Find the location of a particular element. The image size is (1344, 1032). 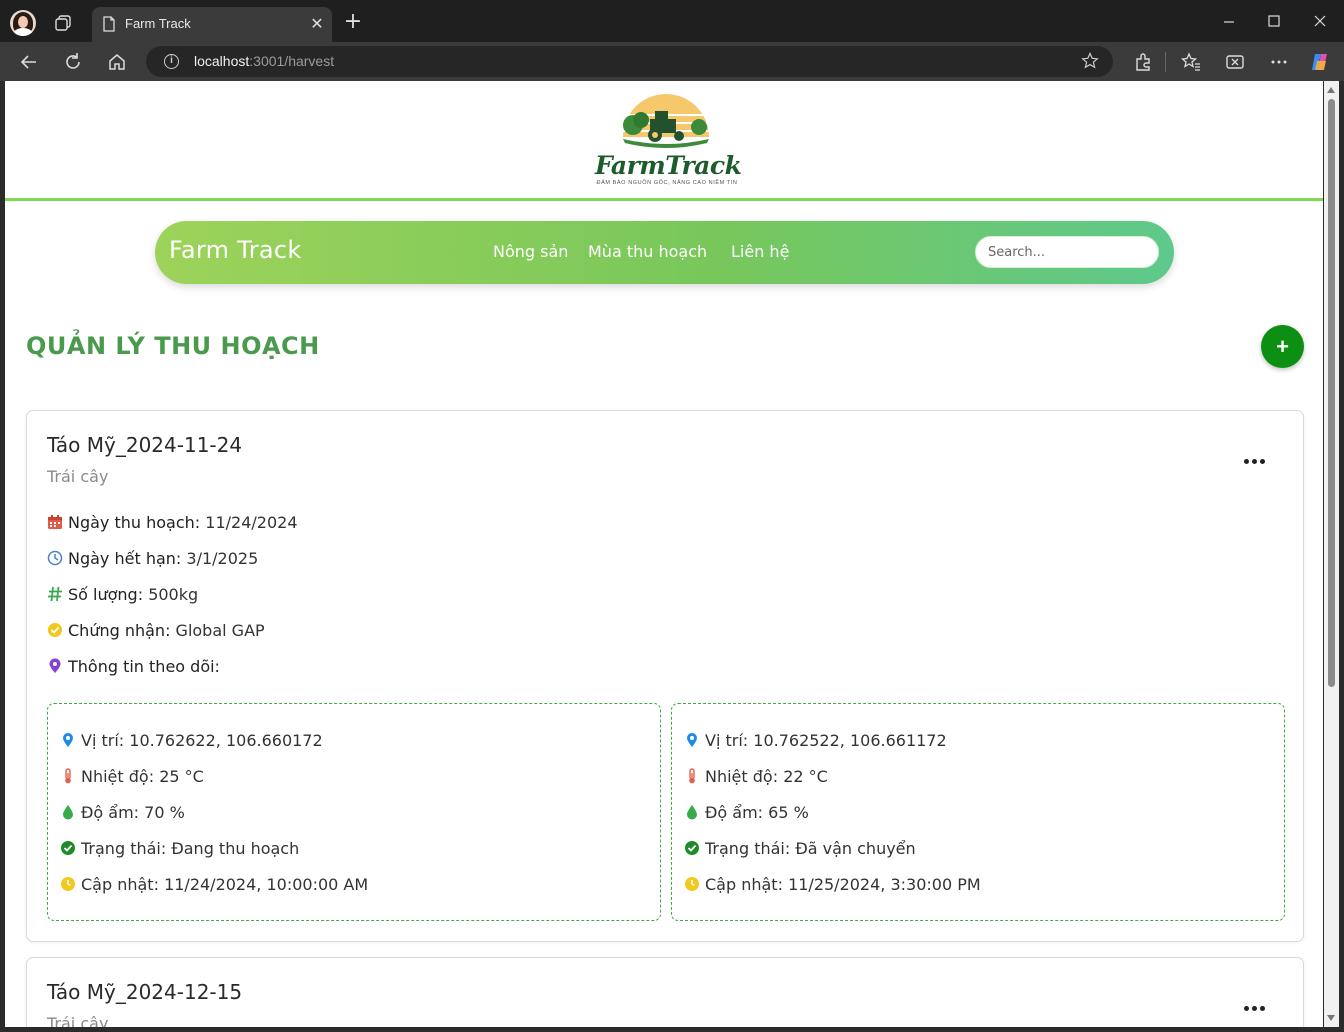

more-menu-icon is located at coordinates (1279, 62).